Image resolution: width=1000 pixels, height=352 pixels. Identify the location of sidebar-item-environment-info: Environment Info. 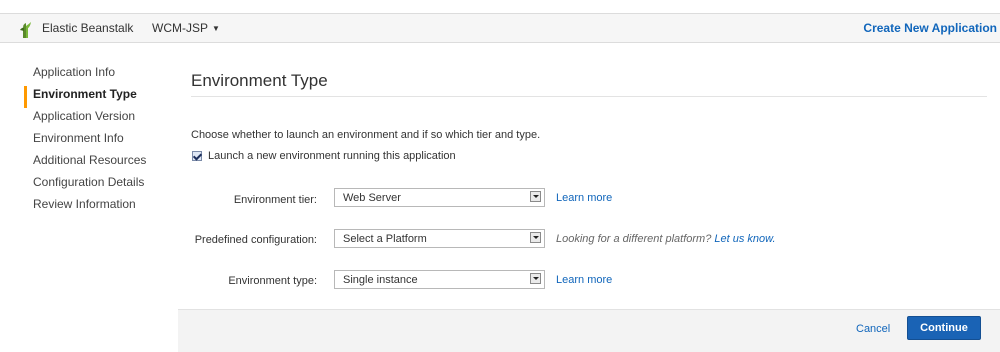
(99, 141).